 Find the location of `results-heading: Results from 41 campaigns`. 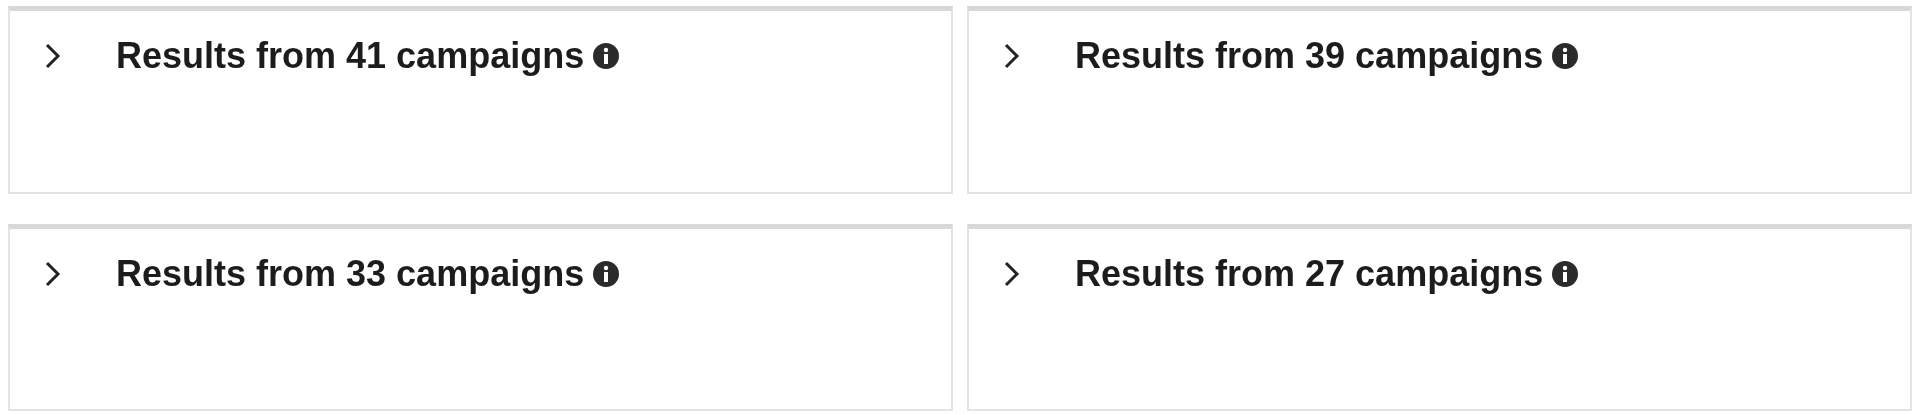

results-heading: Results from 41 campaigns is located at coordinates (350, 56).